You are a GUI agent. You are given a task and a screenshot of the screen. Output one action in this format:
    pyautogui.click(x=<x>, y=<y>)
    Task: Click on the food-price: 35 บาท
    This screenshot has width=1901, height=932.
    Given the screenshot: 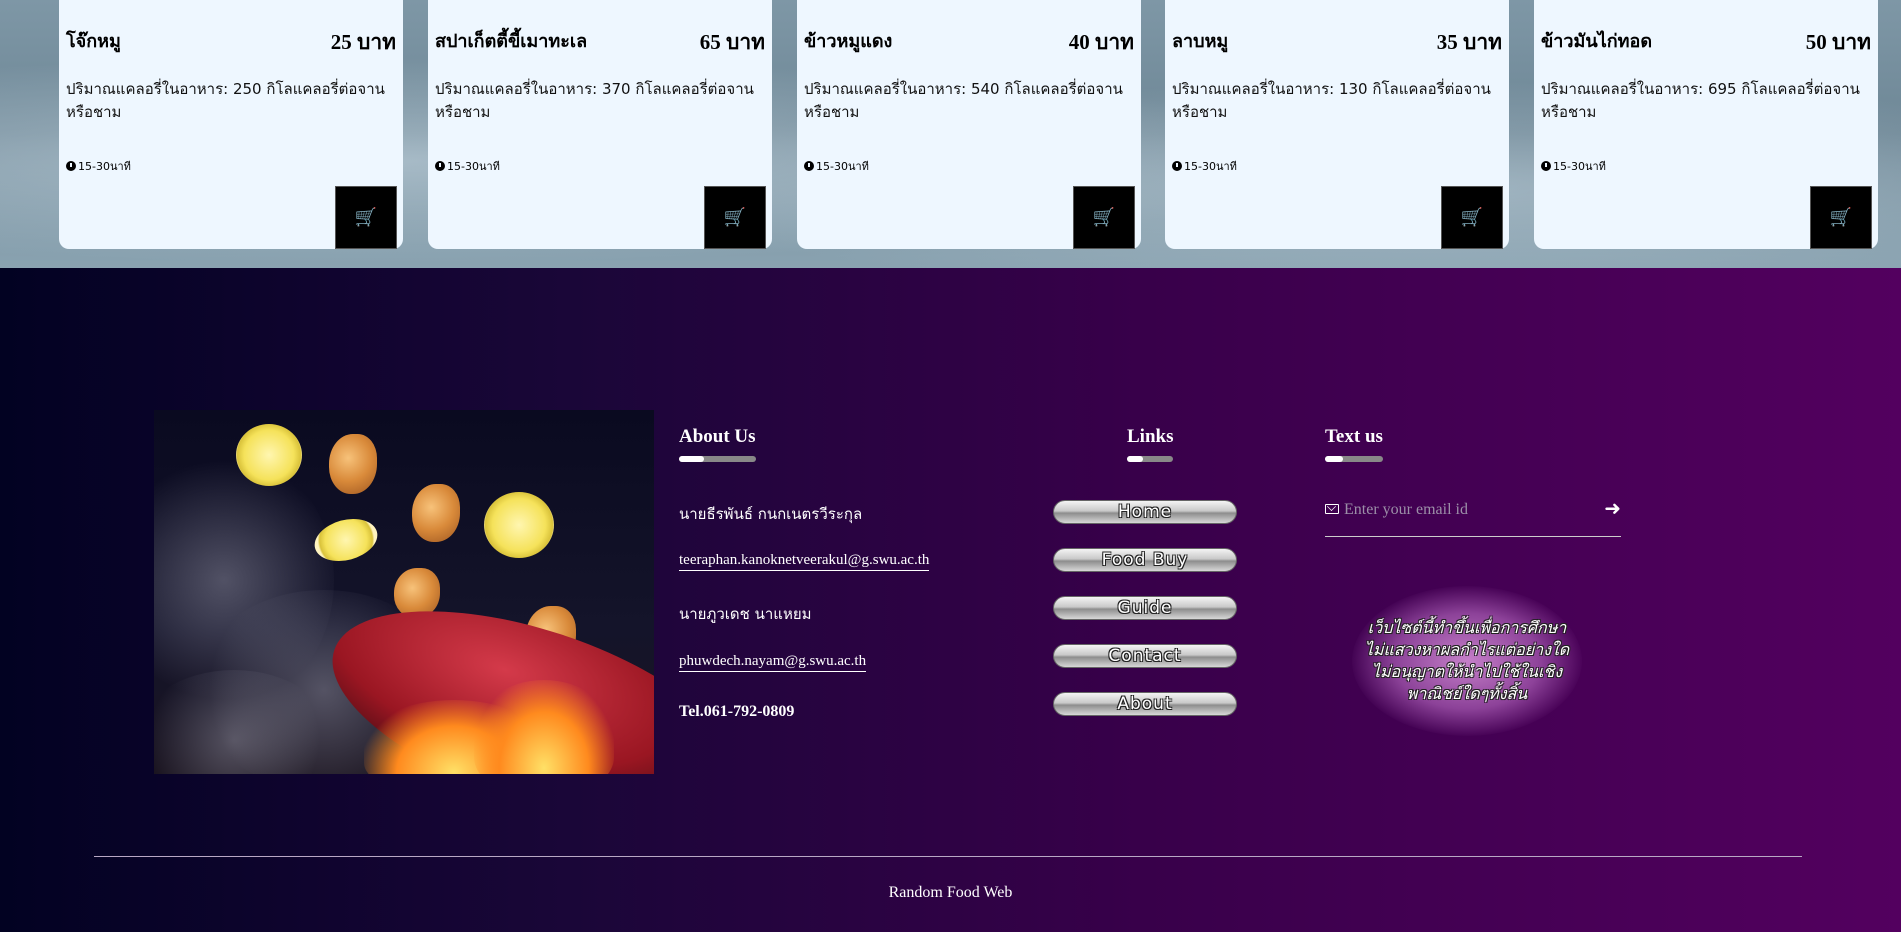 What is the action you would take?
    pyautogui.click(x=1469, y=42)
    